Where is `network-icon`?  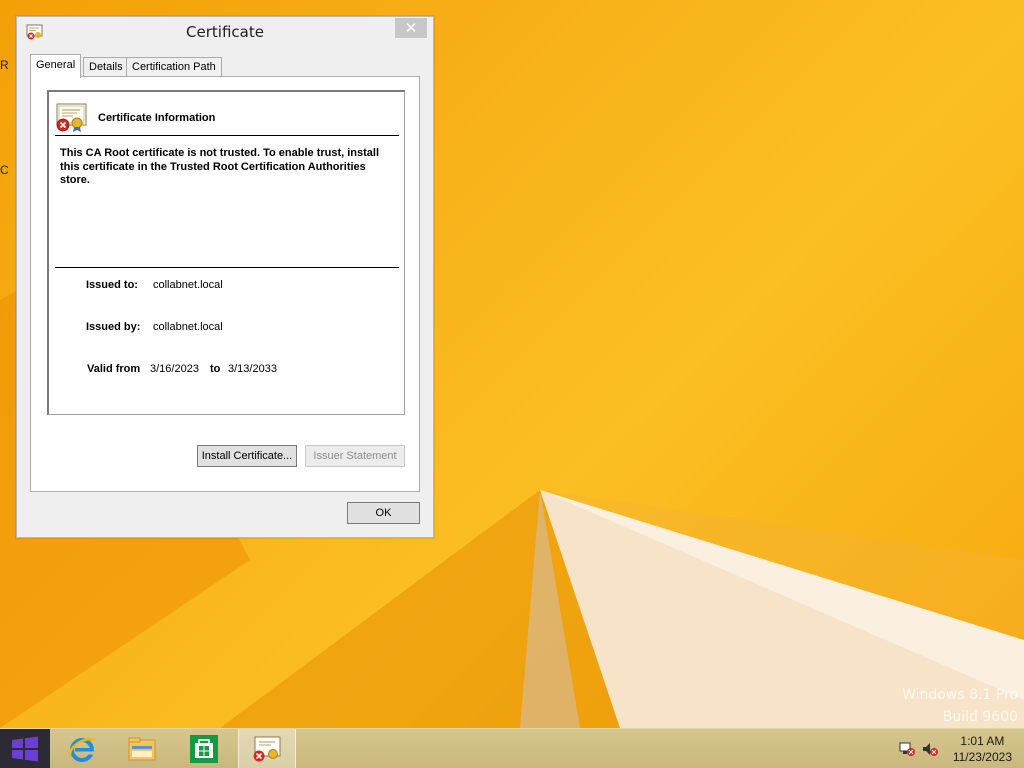
network-icon is located at coordinates (907, 749).